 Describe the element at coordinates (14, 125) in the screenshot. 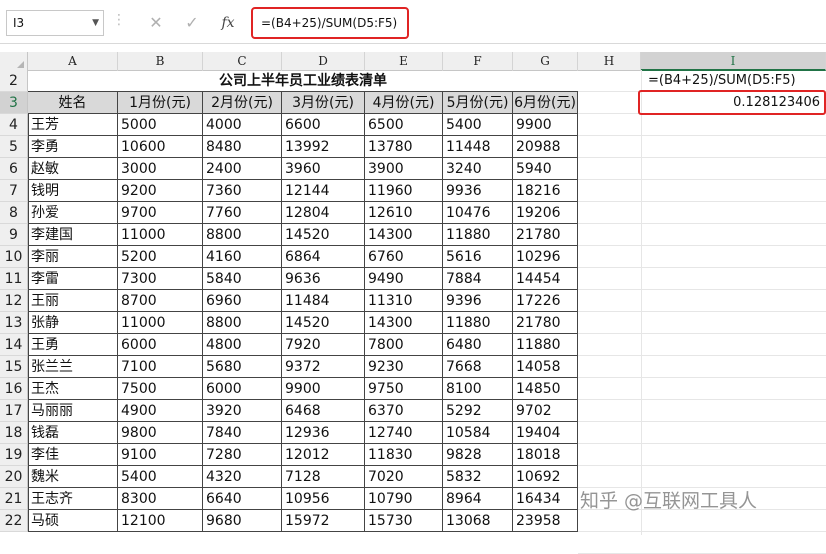

I see `row-header: 4` at that location.